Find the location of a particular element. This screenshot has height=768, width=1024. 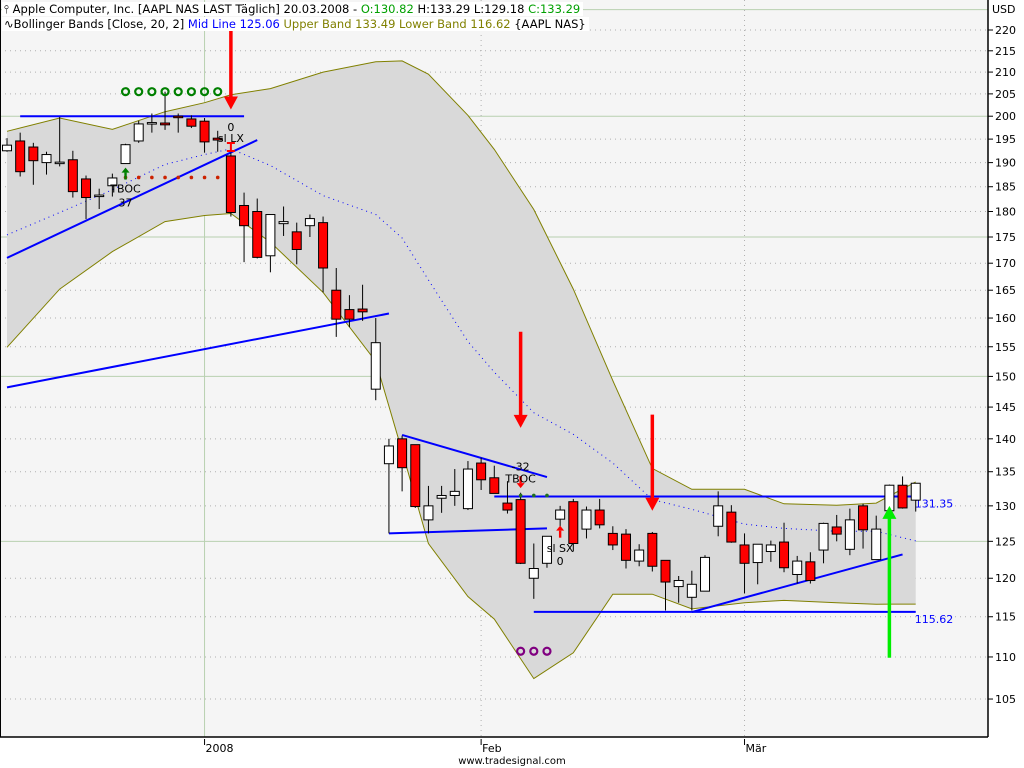

y-tick-label: 155 is located at coordinates (1005, 347).